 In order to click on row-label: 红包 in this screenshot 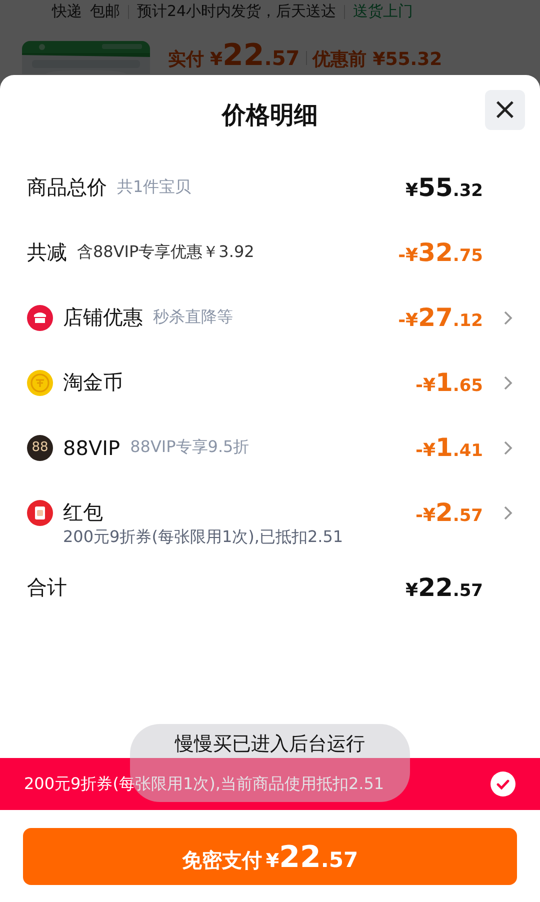, I will do `click(83, 512)`.